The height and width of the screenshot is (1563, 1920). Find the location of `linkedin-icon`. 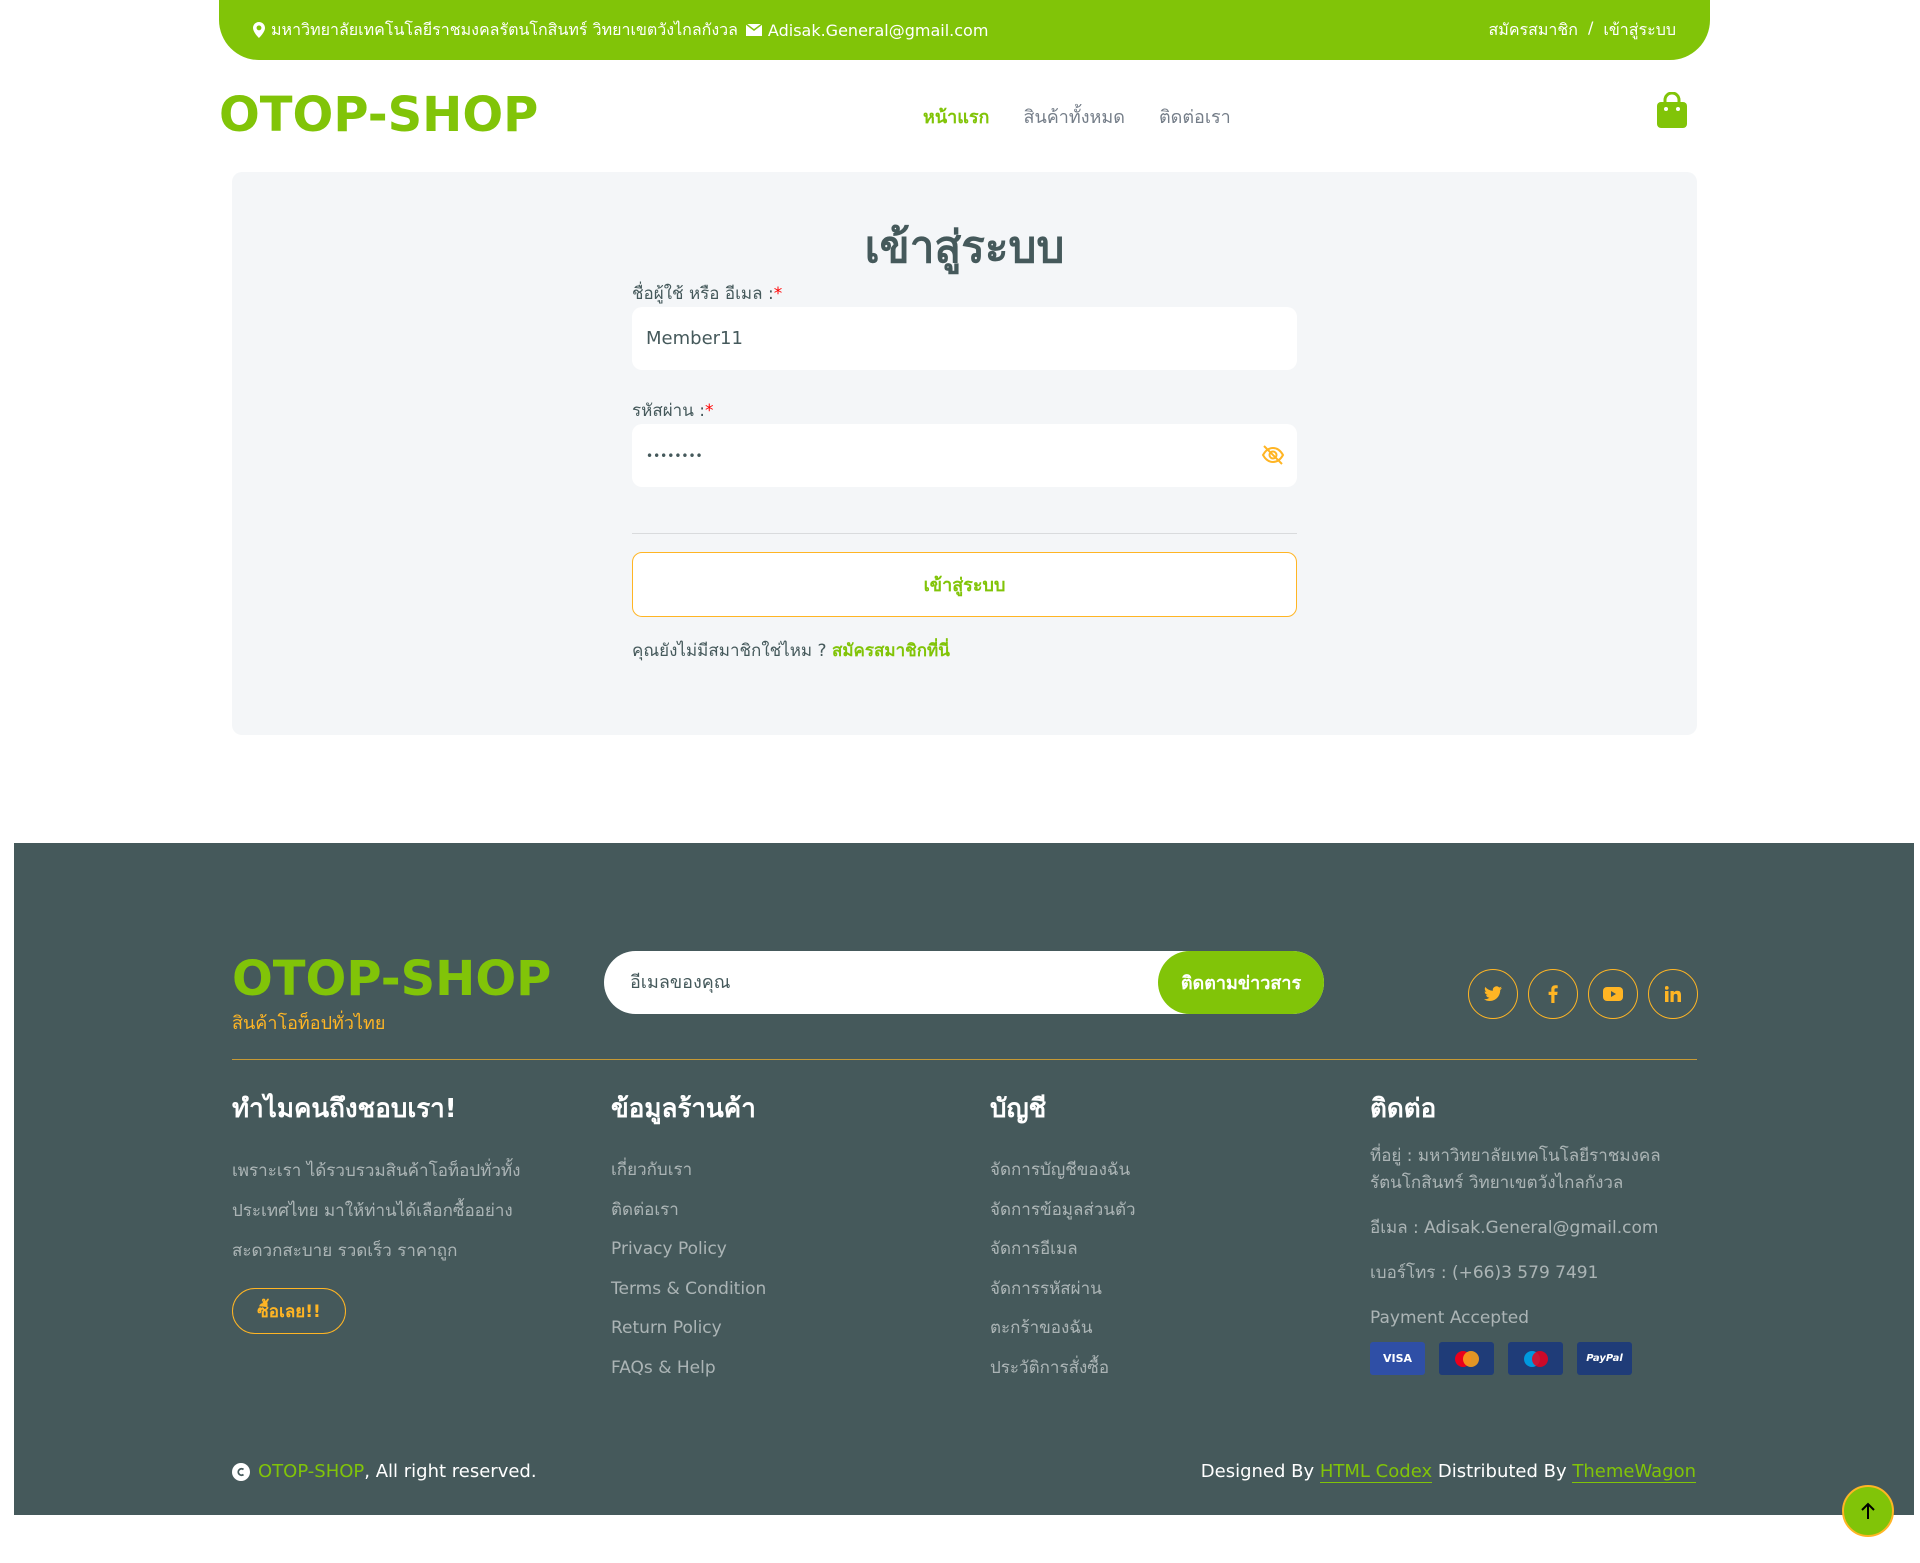

linkedin-icon is located at coordinates (1673, 994).